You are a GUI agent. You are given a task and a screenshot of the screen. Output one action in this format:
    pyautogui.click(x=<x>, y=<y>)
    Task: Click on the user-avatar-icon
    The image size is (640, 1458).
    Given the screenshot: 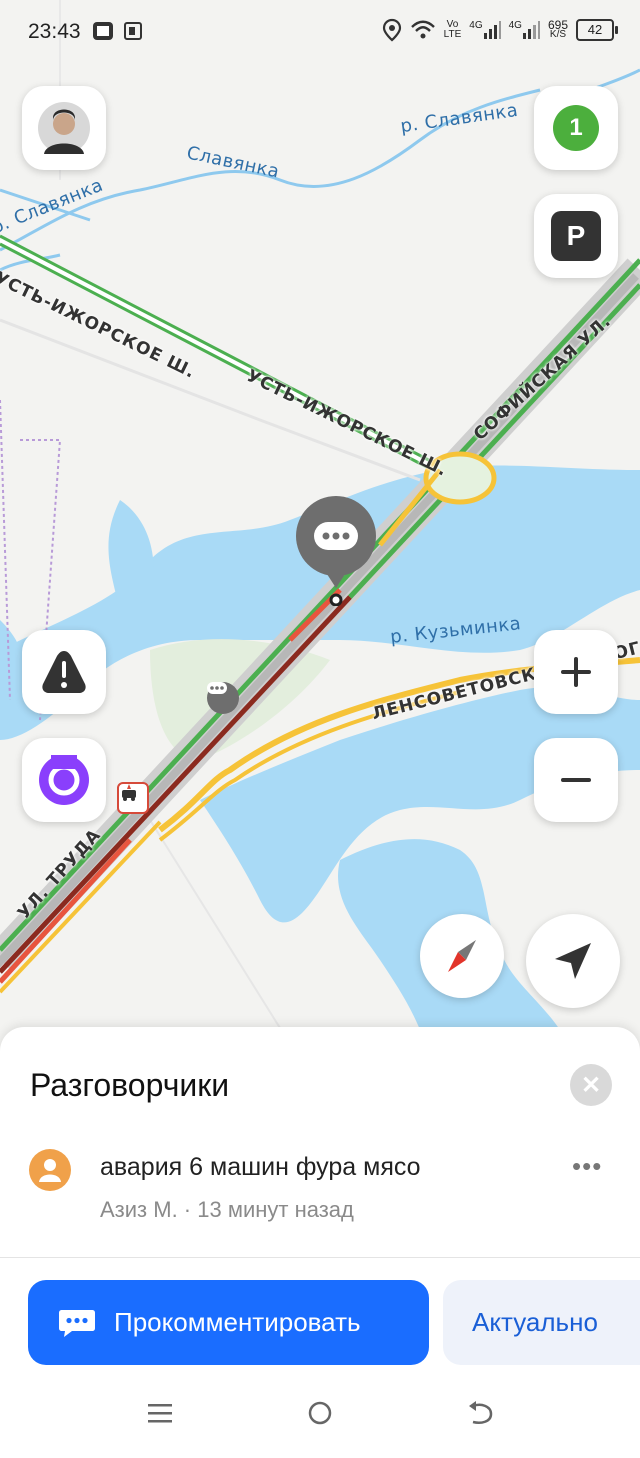 What is the action you would take?
    pyautogui.click(x=50, y=1170)
    